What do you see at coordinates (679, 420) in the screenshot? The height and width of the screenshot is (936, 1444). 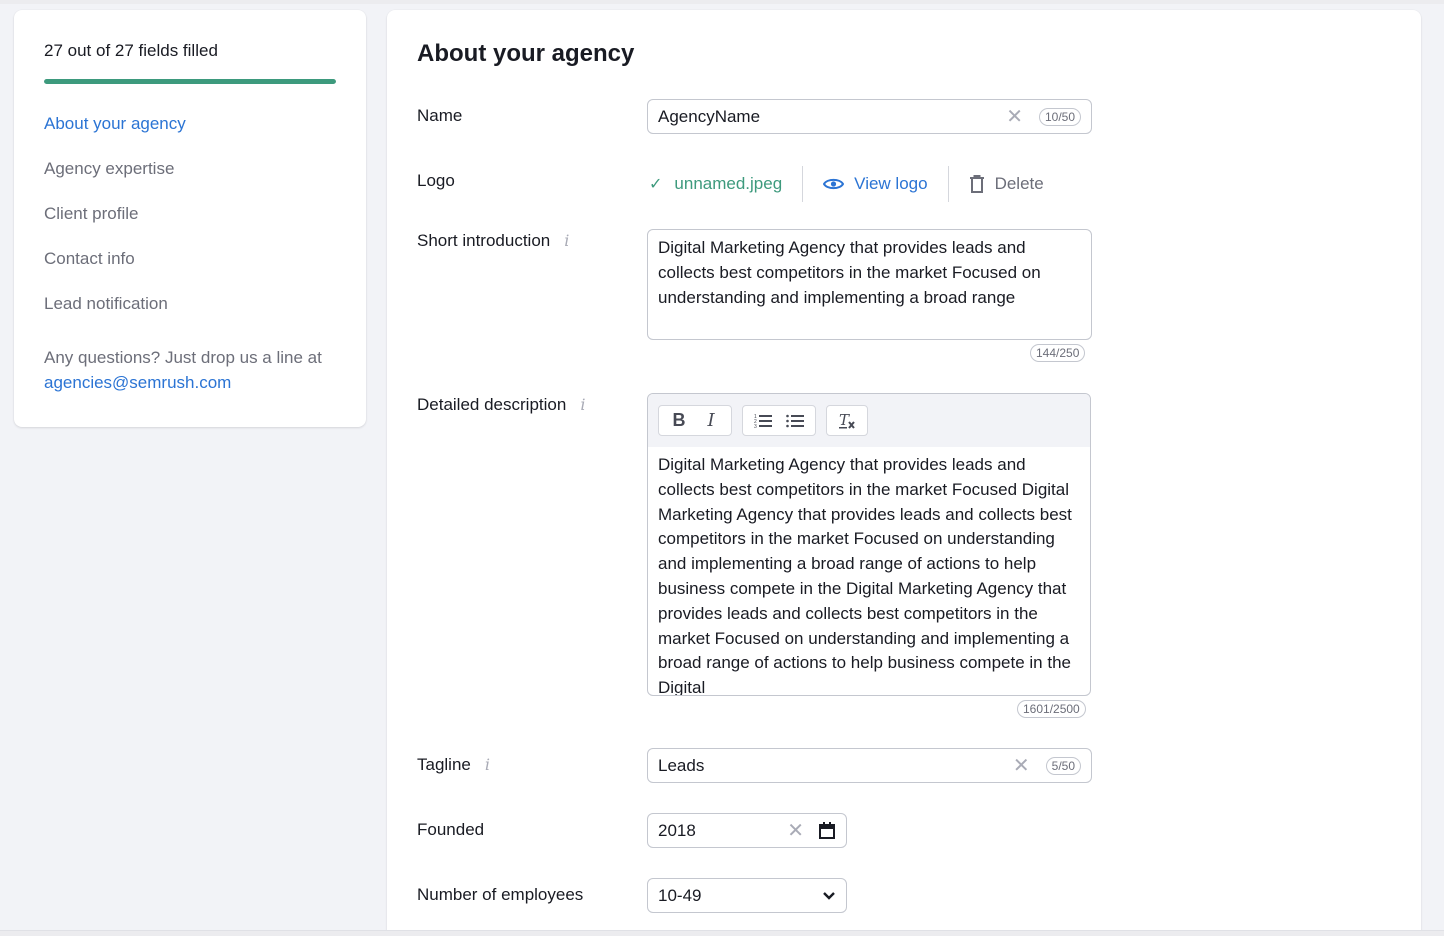 I see `bold-button: B` at bounding box center [679, 420].